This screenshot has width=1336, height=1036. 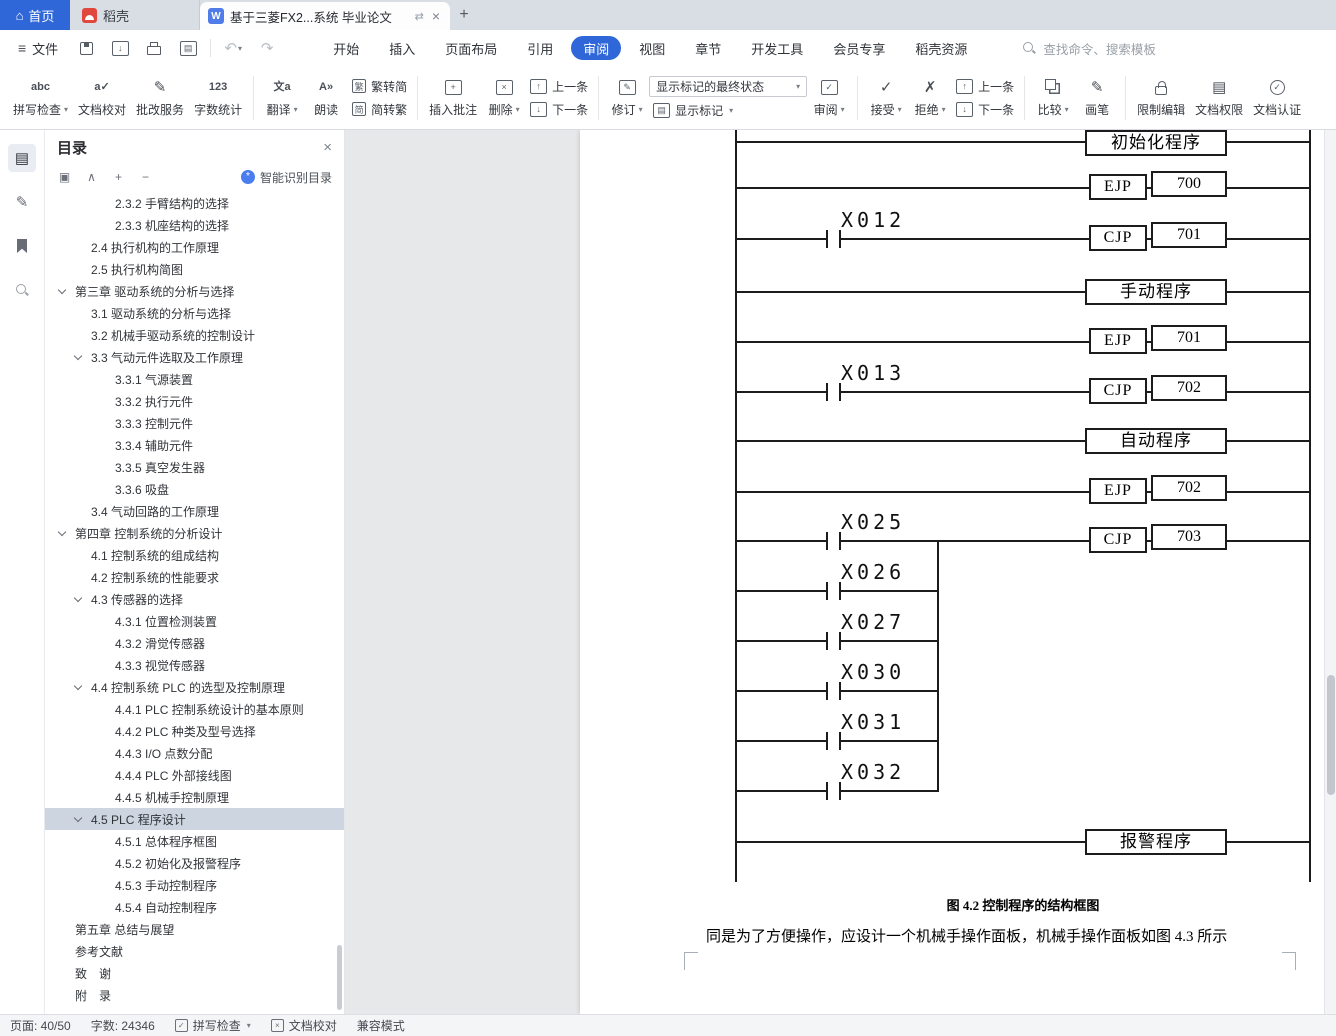 I want to click on toc-item: 3.3.2 执行元件, so click(x=194, y=401).